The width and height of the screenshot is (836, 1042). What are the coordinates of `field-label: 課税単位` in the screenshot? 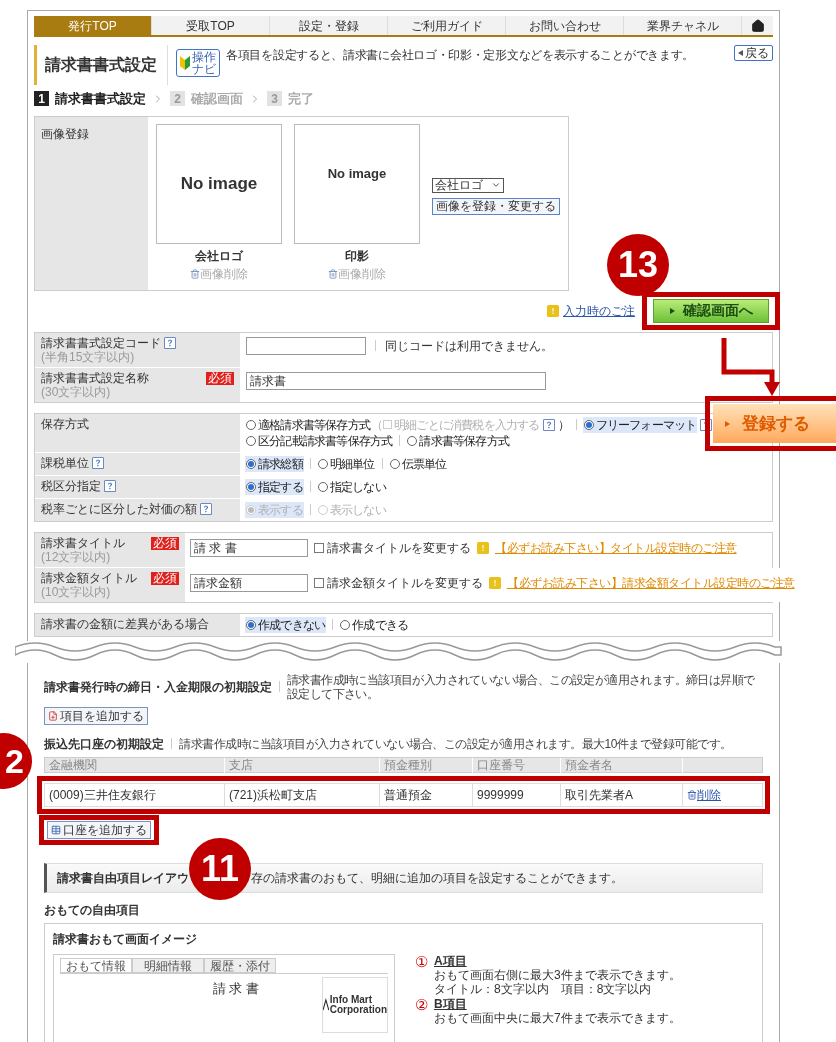 It's located at (65, 463).